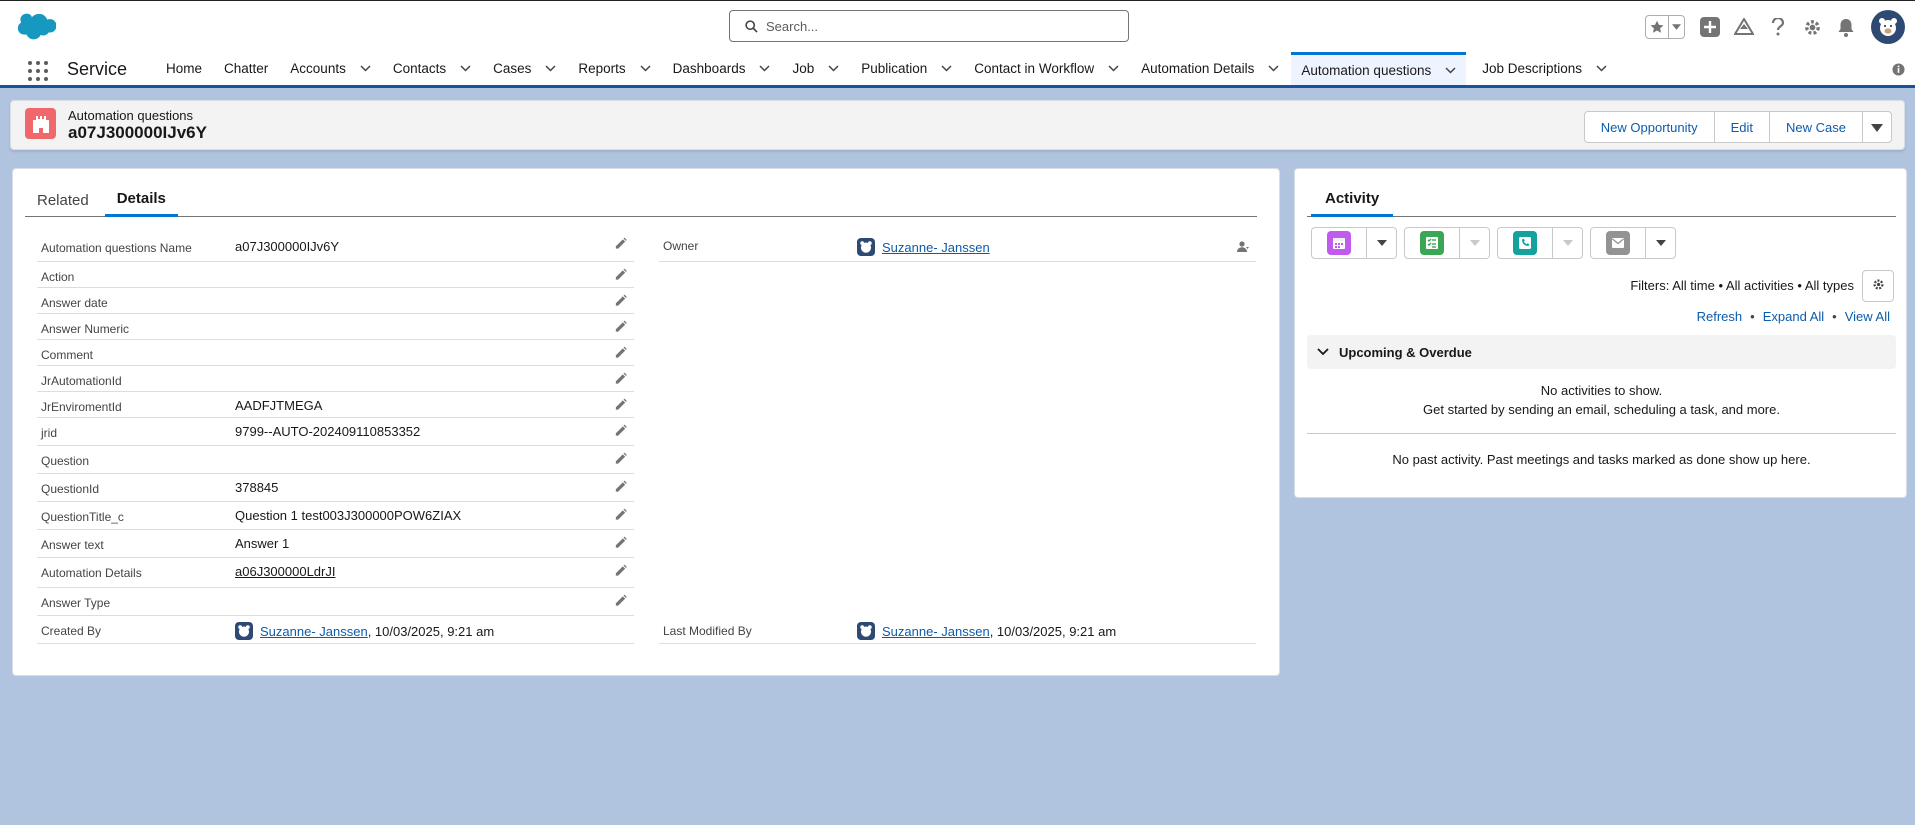 The width and height of the screenshot is (1915, 825). I want to click on nav-item-chatter: Chatter, so click(246, 68).